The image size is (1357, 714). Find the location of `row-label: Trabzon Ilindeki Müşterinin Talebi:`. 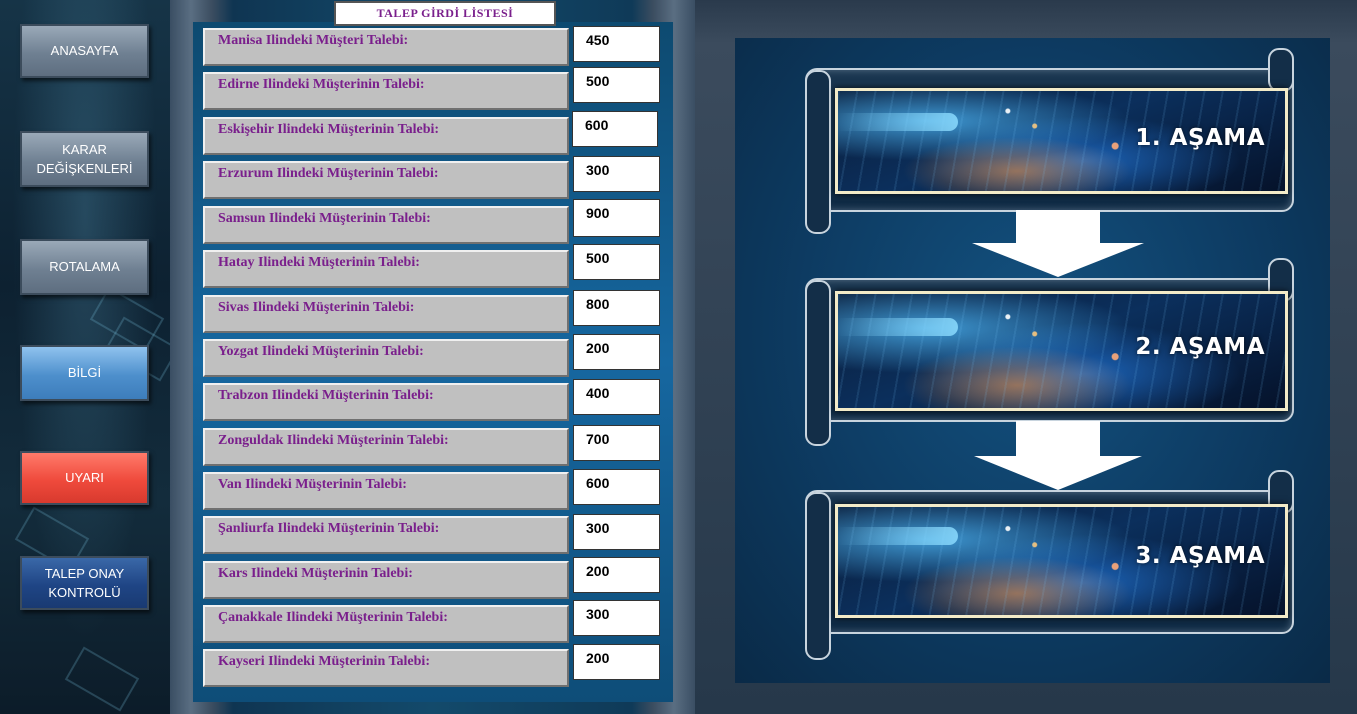

row-label: Trabzon Ilindeki Müşterinin Talebi: is located at coordinates (386, 402).